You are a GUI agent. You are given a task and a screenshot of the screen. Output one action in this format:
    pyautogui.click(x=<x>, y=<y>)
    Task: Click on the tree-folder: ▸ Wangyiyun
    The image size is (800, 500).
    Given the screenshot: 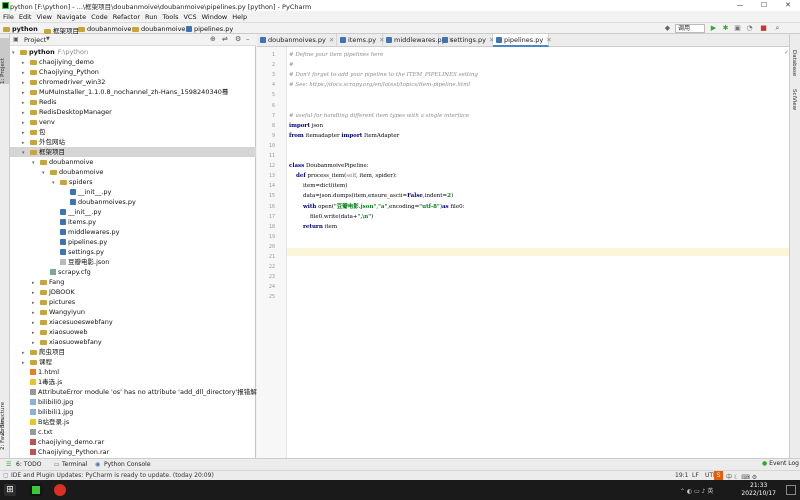 What is the action you would take?
    pyautogui.click(x=48, y=312)
    